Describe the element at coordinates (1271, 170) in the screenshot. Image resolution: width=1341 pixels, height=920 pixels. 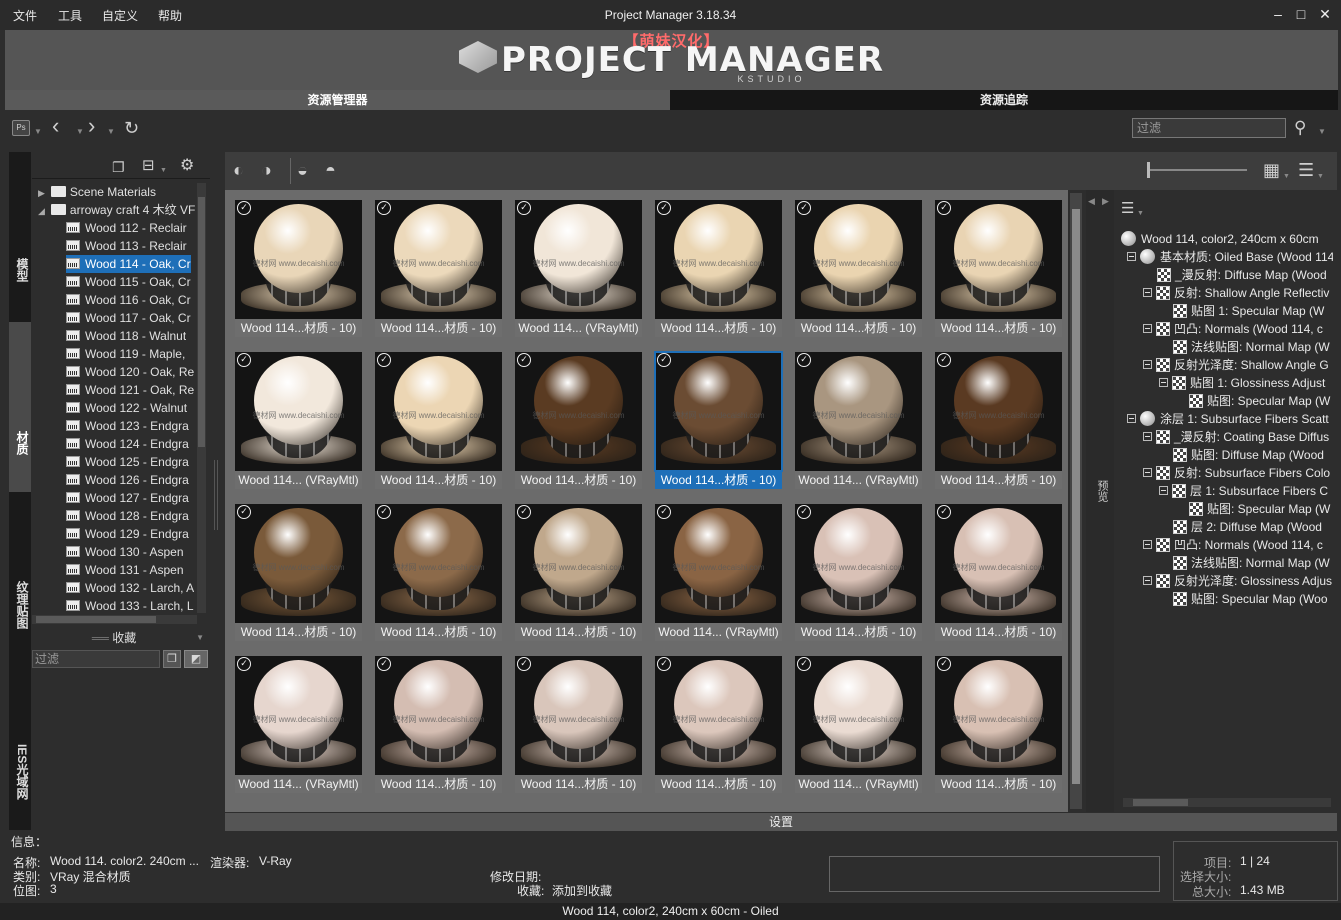
I see `grid-view-icon: ▦` at that location.